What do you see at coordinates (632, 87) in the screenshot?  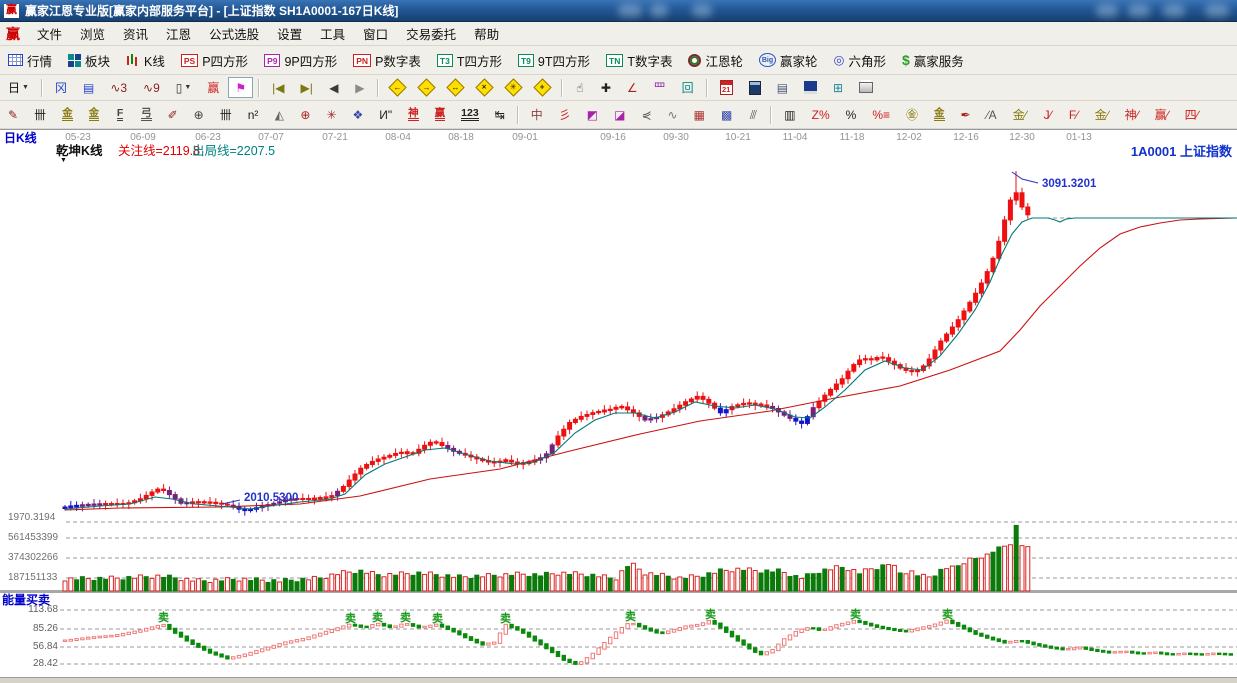 I see `angle-measure-tool-tool-button: ∠` at bounding box center [632, 87].